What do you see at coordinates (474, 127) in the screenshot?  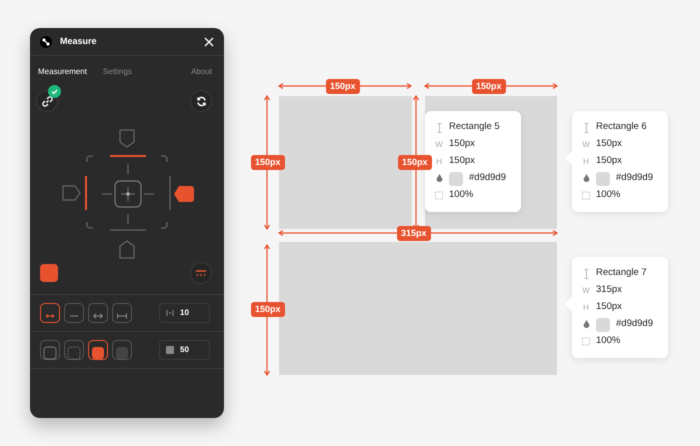 I see `layer-name: Rectangle 5` at bounding box center [474, 127].